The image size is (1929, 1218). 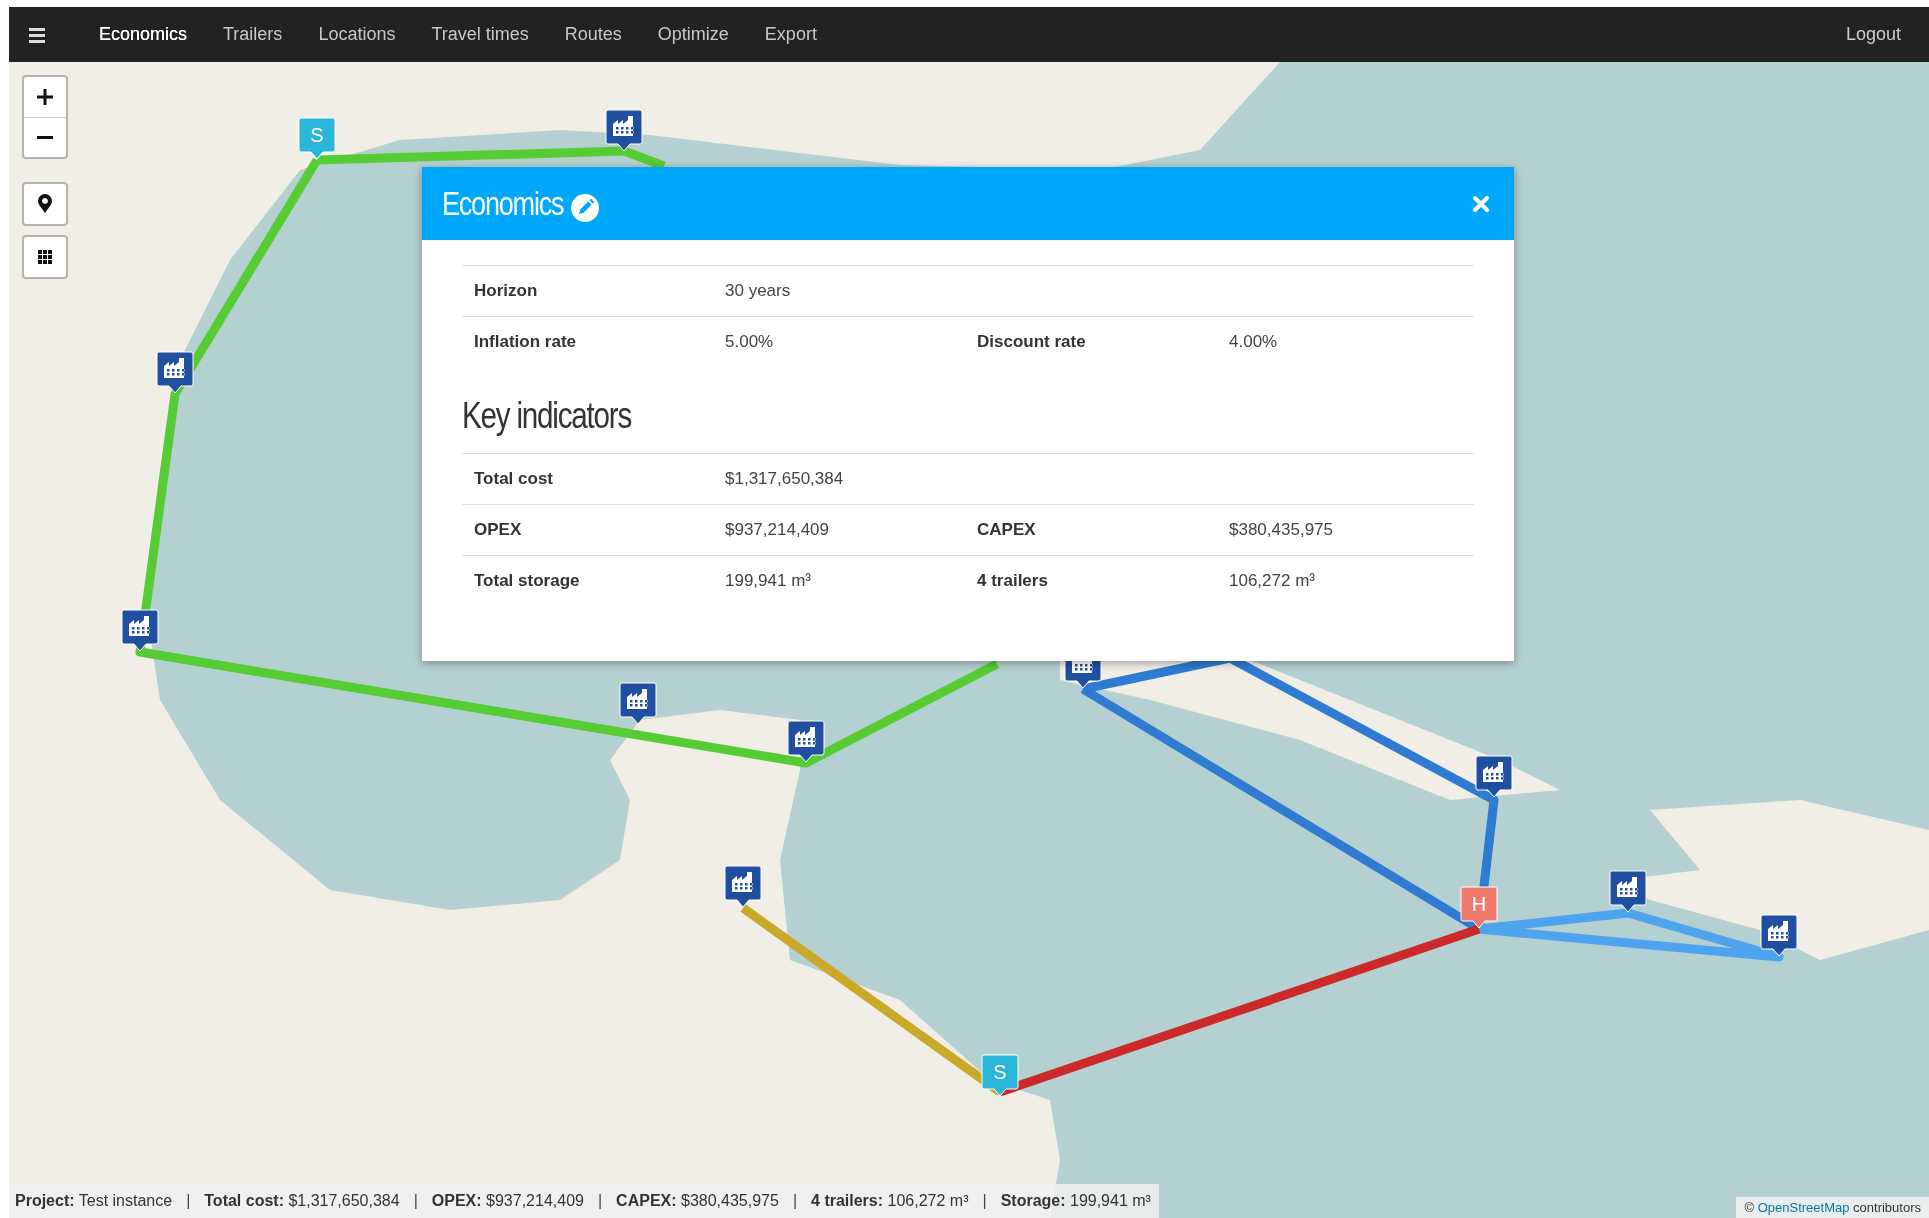 I want to click on zoom-out-button, so click(x=45, y=137).